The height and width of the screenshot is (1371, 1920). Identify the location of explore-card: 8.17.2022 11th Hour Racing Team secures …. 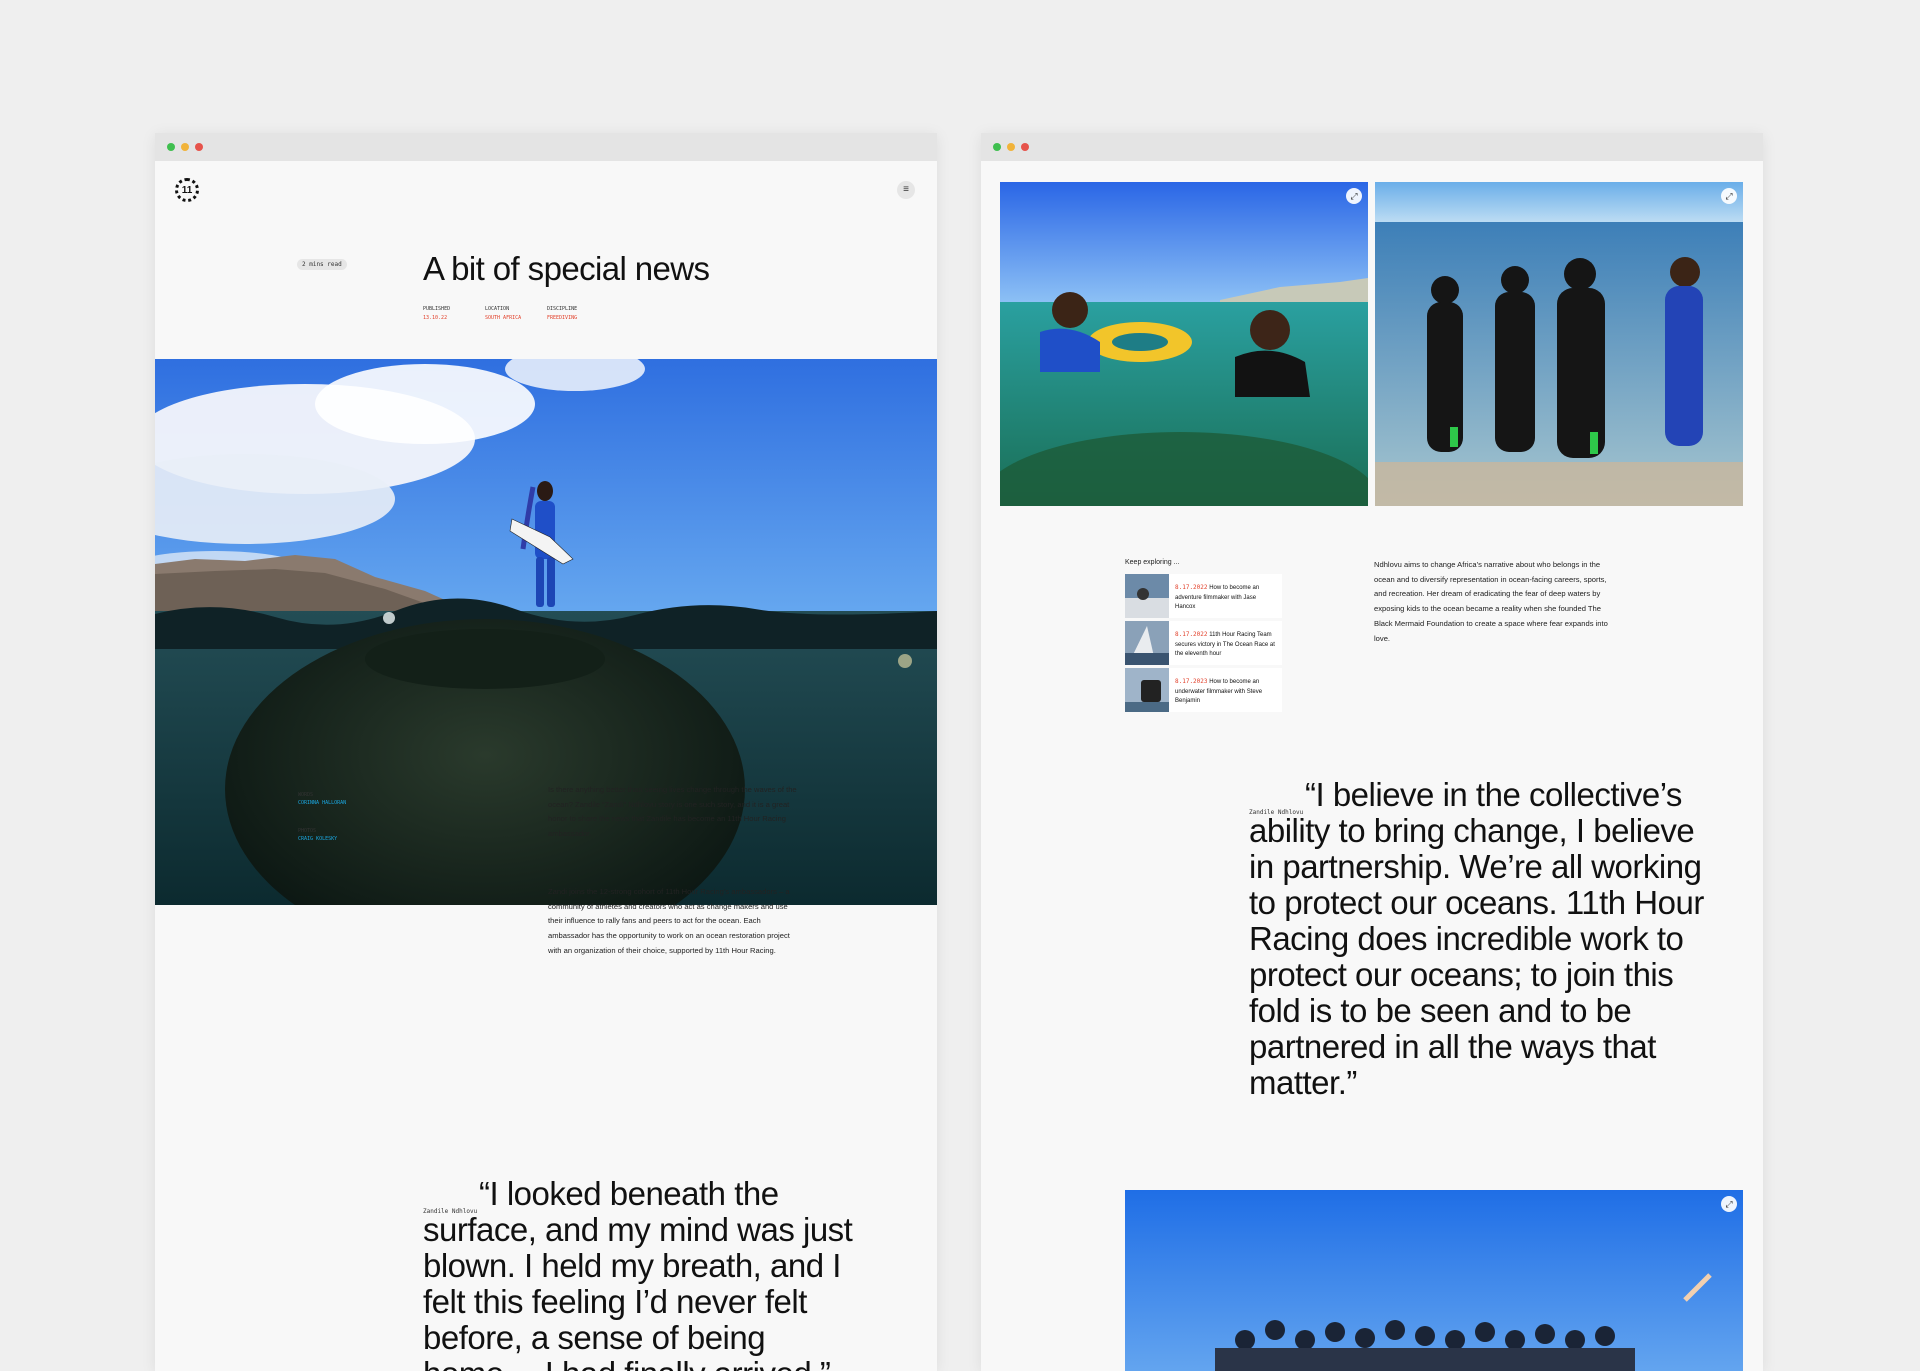
(1203, 643).